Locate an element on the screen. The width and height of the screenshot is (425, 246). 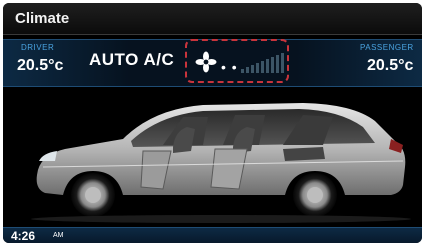
driver-temperature: 20.5°c is located at coordinates (40, 66).